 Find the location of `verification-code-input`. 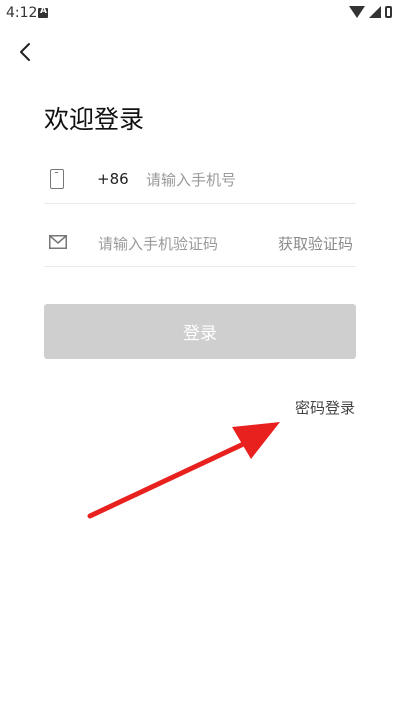

verification-code-input is located at coordinates (183, 244).